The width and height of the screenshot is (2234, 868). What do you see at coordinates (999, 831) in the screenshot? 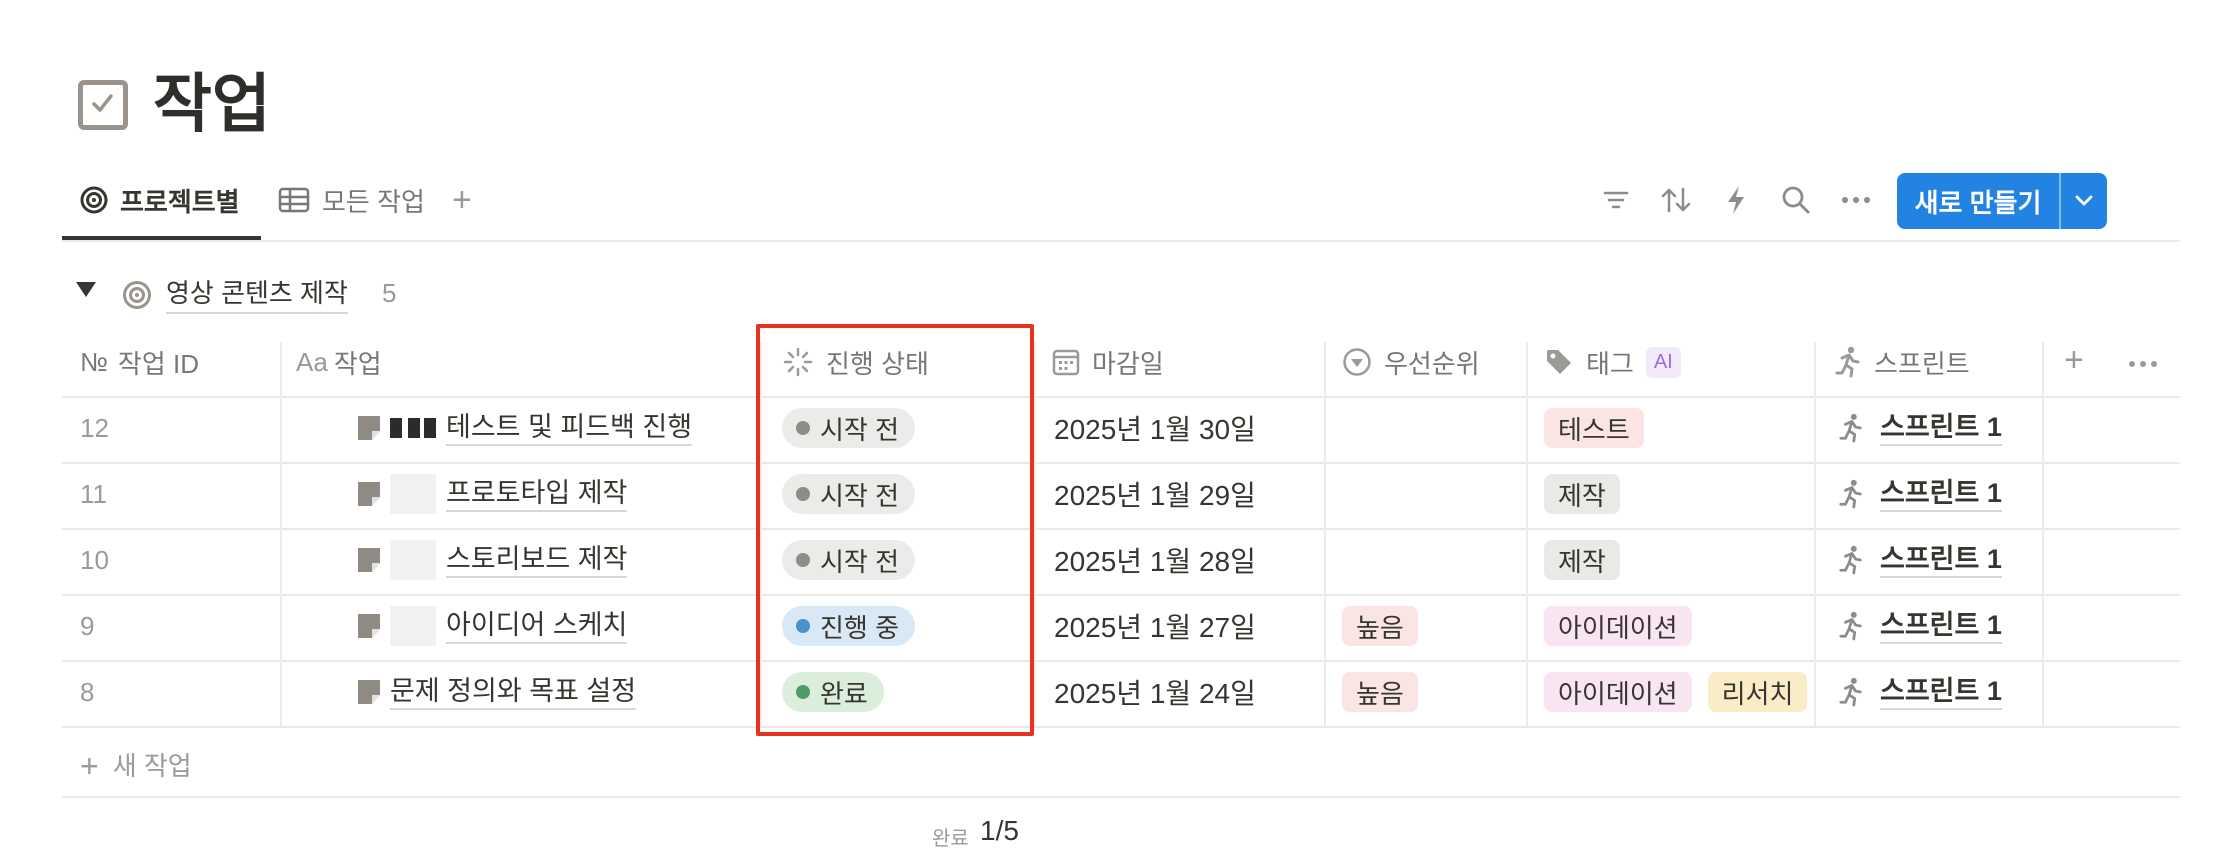
I see `summary-value: 1/5` at bounding box center [999, 831].